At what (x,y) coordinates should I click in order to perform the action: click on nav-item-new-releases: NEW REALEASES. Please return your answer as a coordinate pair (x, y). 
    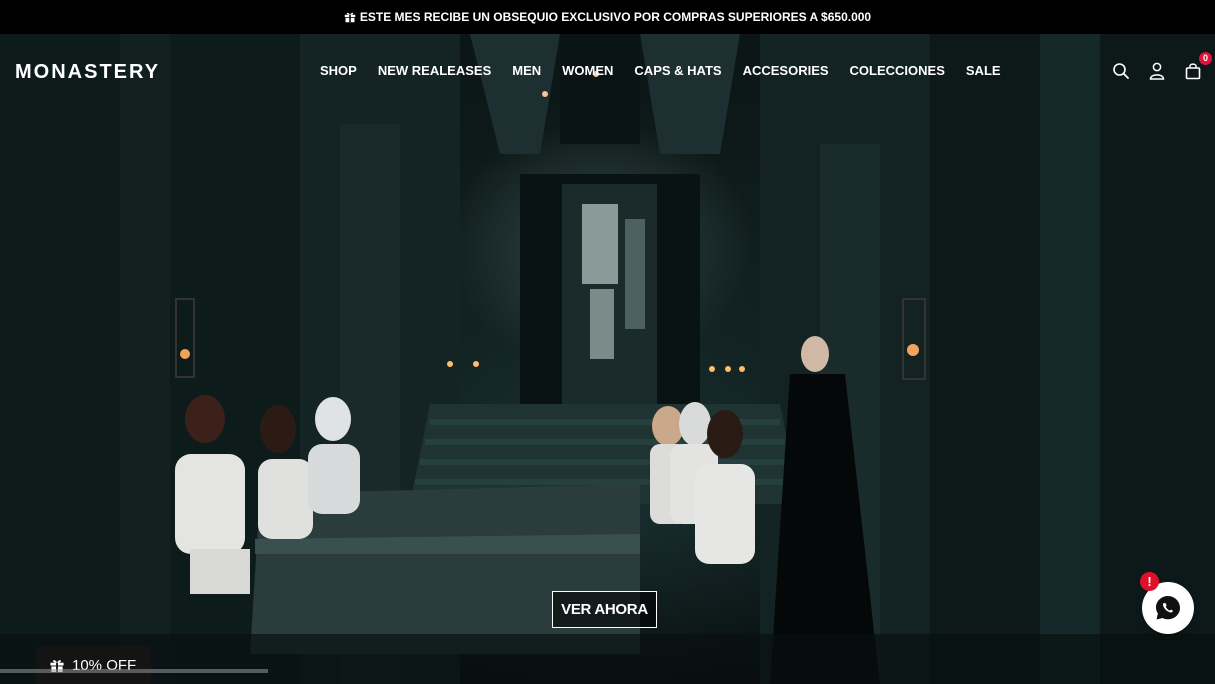
    Looking at the image, I should click on (434, 70).